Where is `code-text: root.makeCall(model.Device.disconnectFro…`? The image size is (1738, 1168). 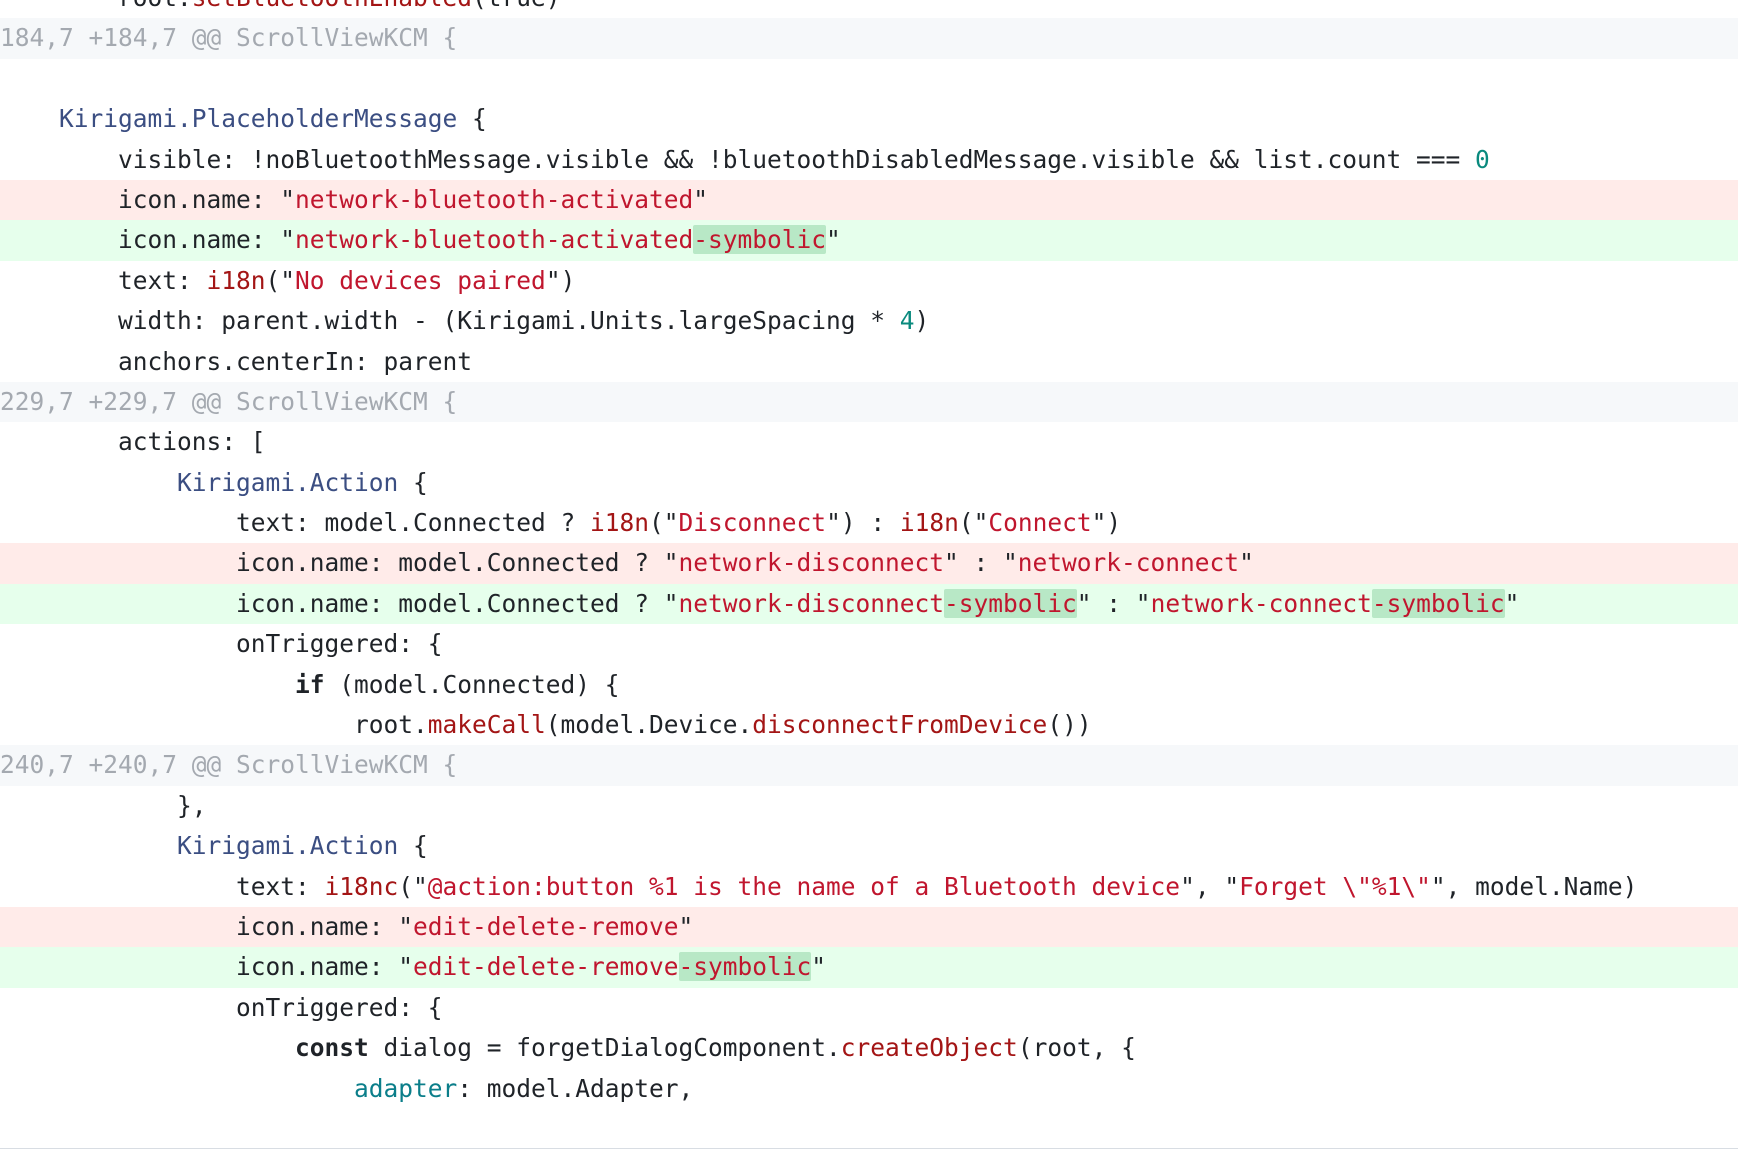
code-text: root.makeCall(model.Device.disconnectFro… is located at coordinates (546, 725).